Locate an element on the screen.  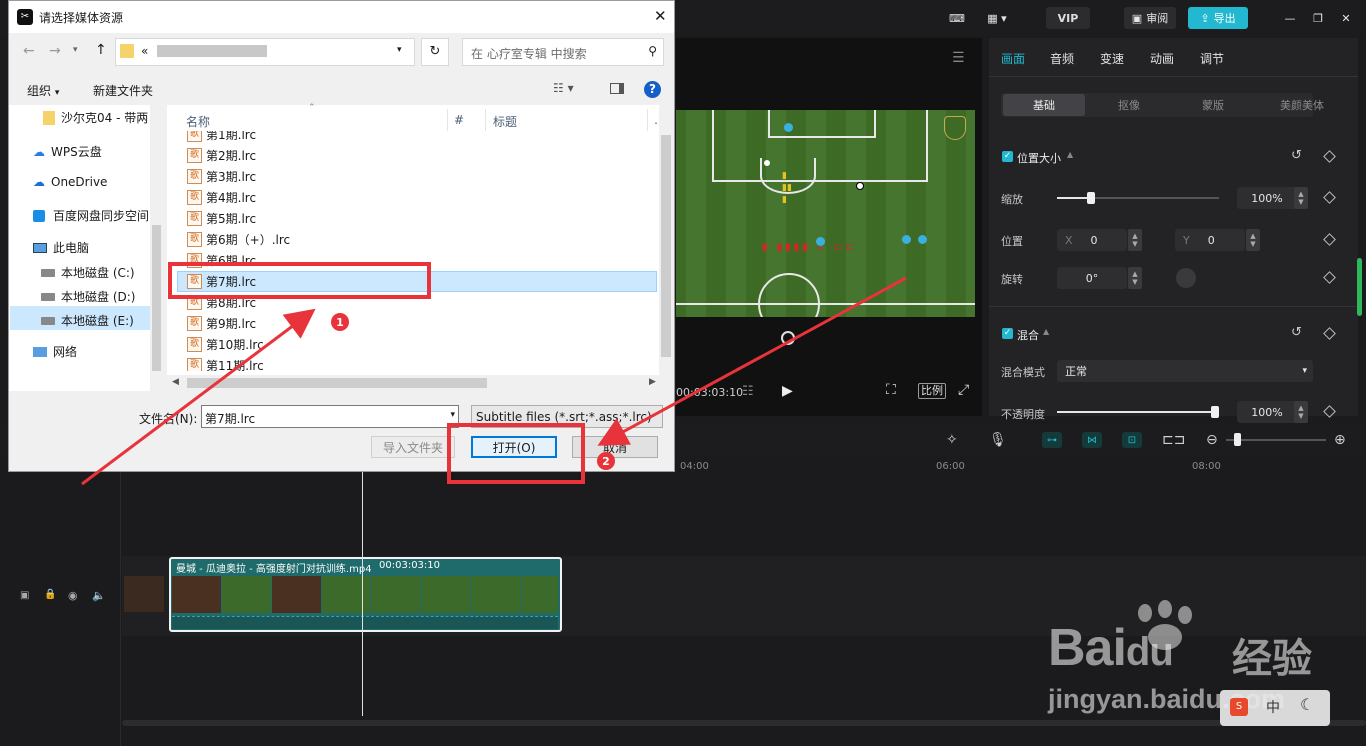
watermark-brand: Baidu is located at coordinates (1111, 648).